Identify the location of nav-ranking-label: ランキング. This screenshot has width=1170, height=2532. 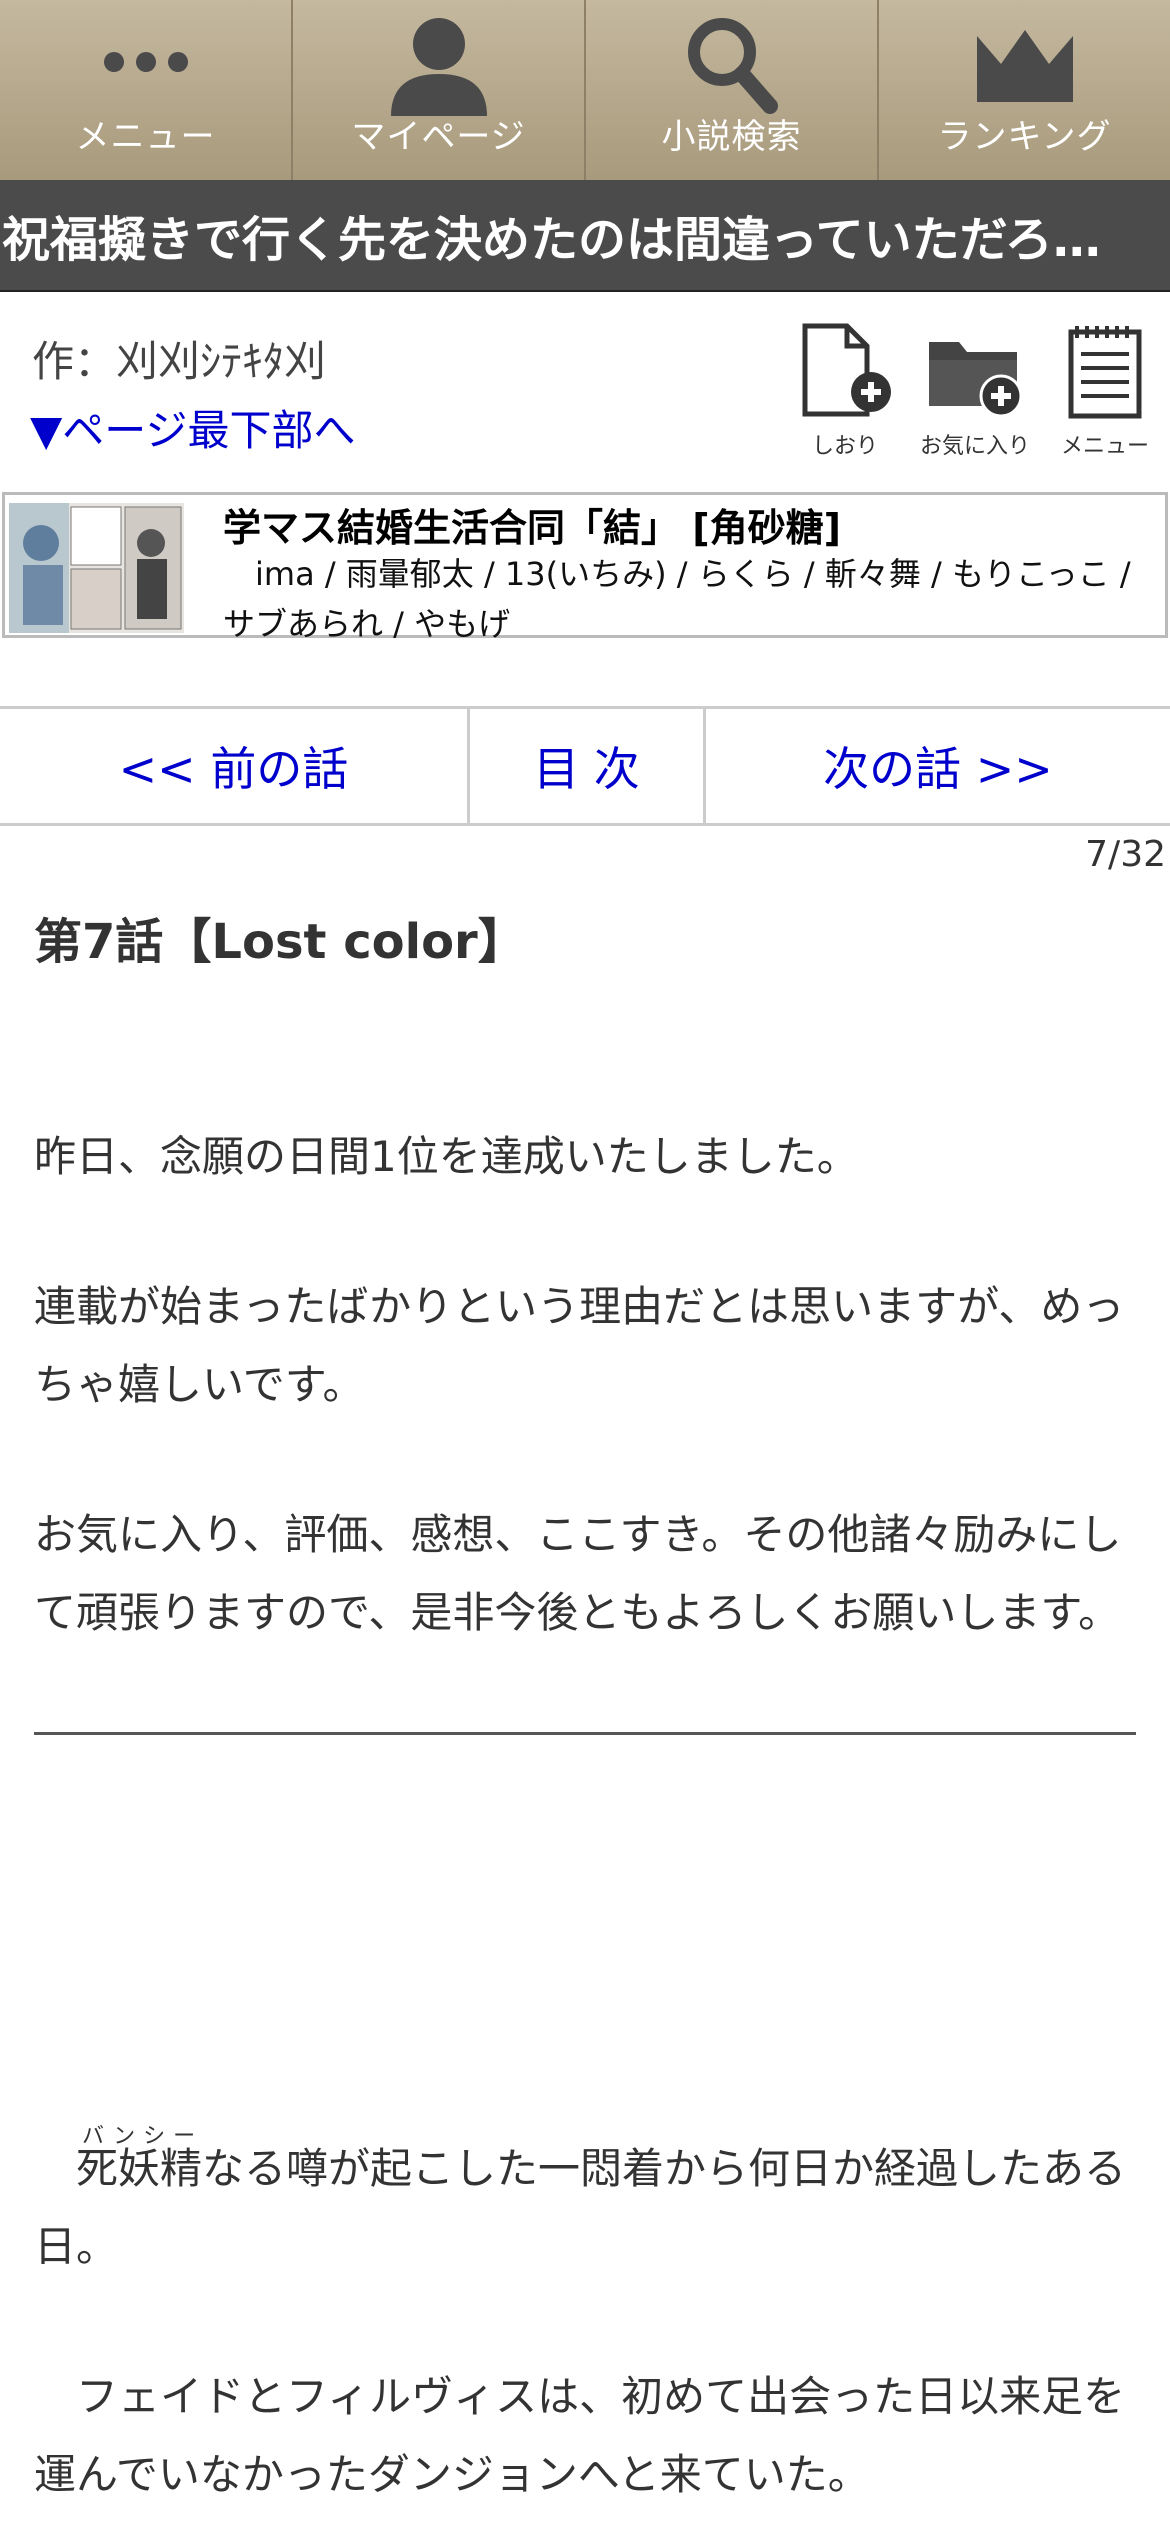
(1024, 137).